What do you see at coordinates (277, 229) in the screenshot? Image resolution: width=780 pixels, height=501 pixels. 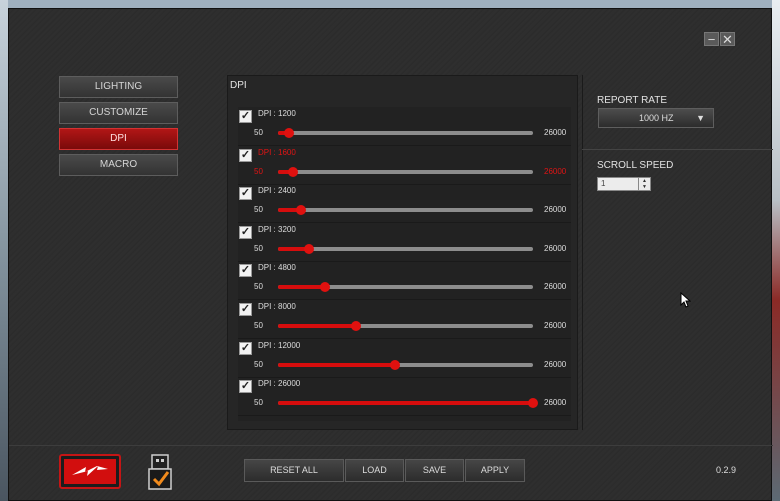 I see `dpi-label: DPI : 3200` at bounding box center [277, 229].